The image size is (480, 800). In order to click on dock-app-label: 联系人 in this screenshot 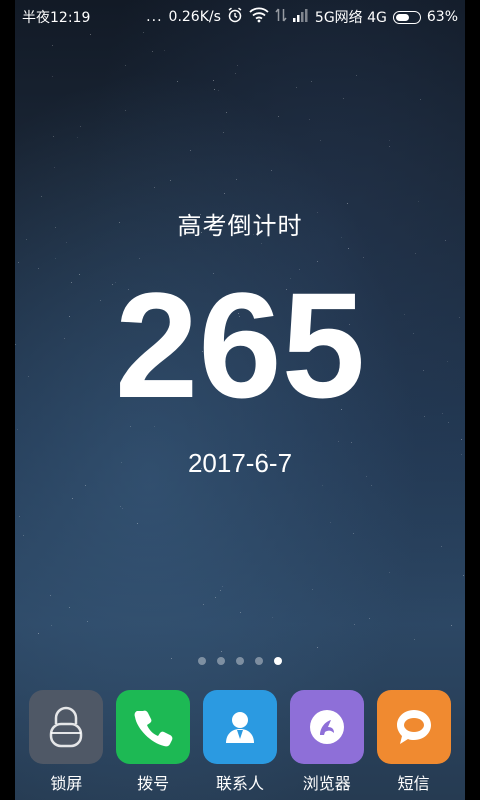, I will do `click(239, 783)`.